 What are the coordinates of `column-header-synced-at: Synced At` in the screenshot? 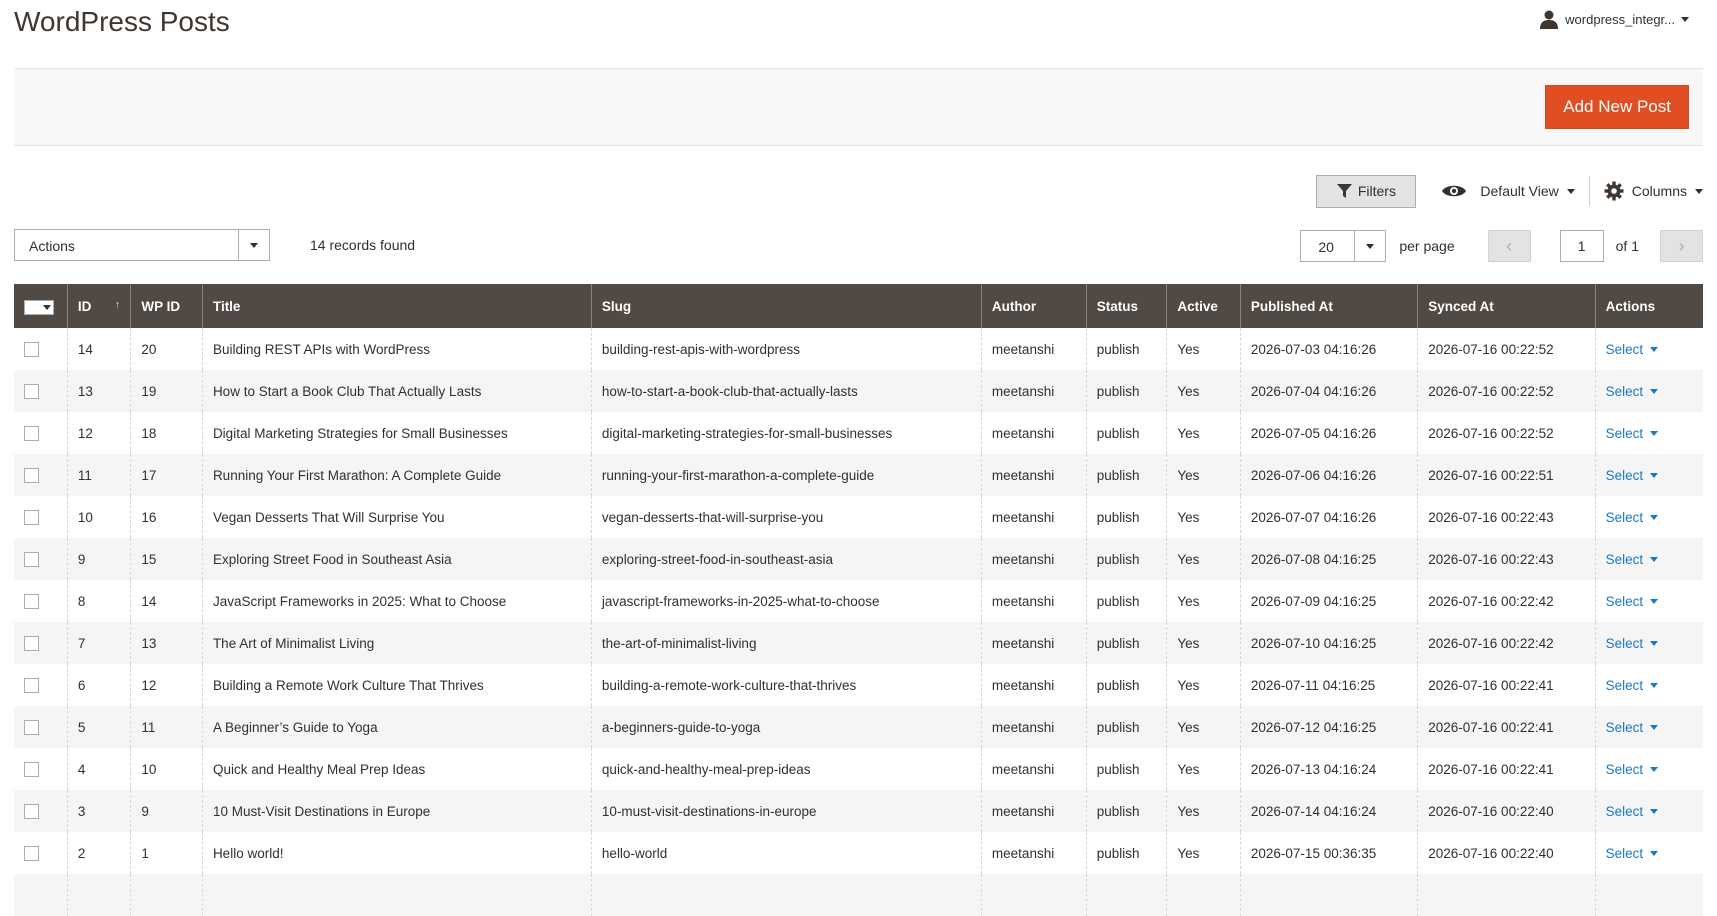 It's located at (1506, 306).